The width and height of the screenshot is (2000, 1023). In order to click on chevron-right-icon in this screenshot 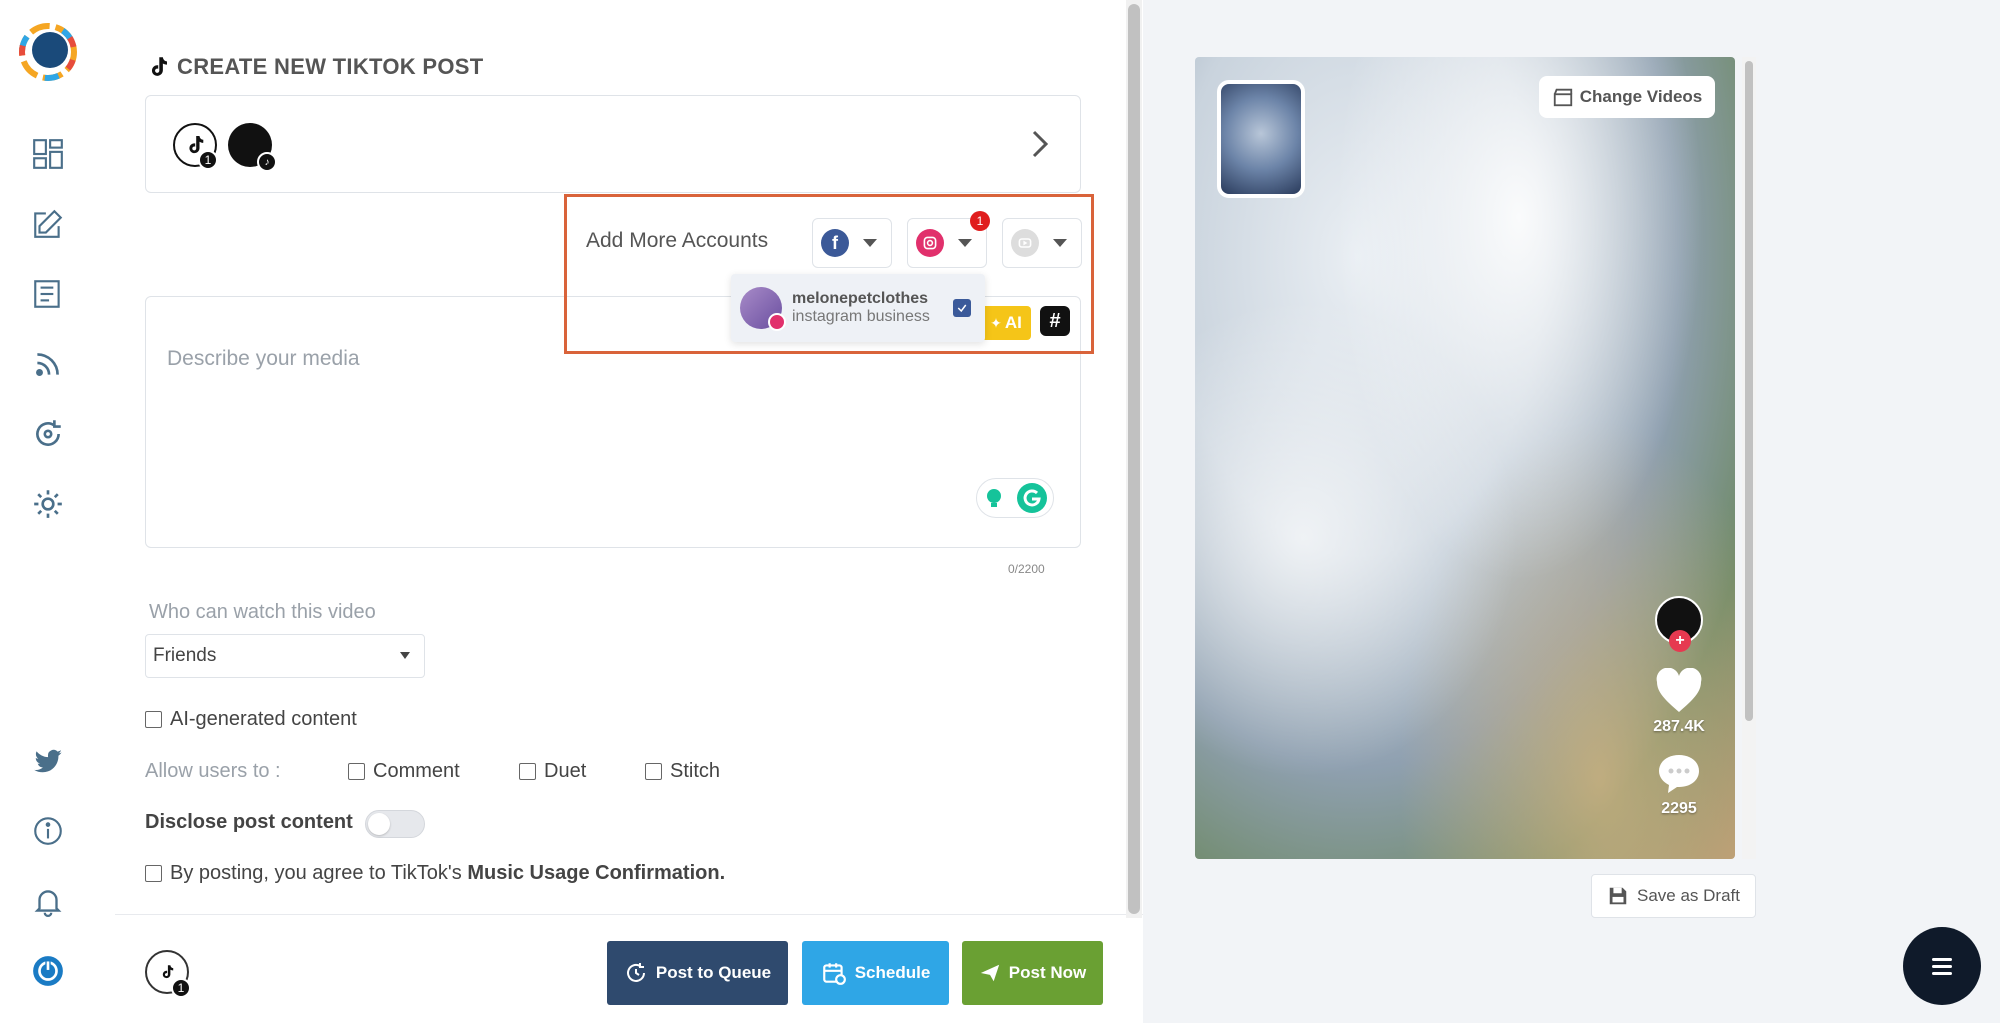, I will do `click(1040, 144)`.